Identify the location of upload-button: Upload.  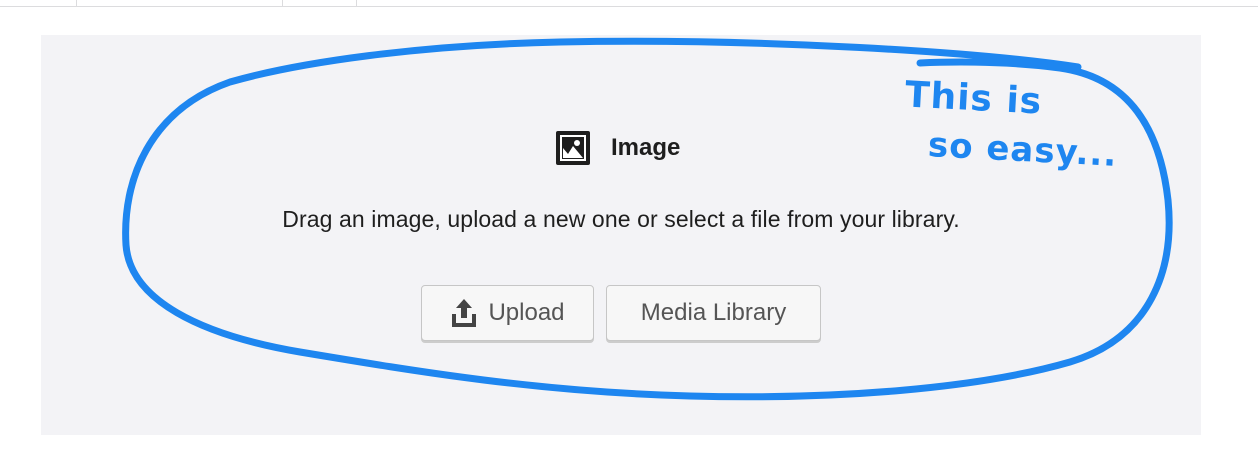
(507, 313).